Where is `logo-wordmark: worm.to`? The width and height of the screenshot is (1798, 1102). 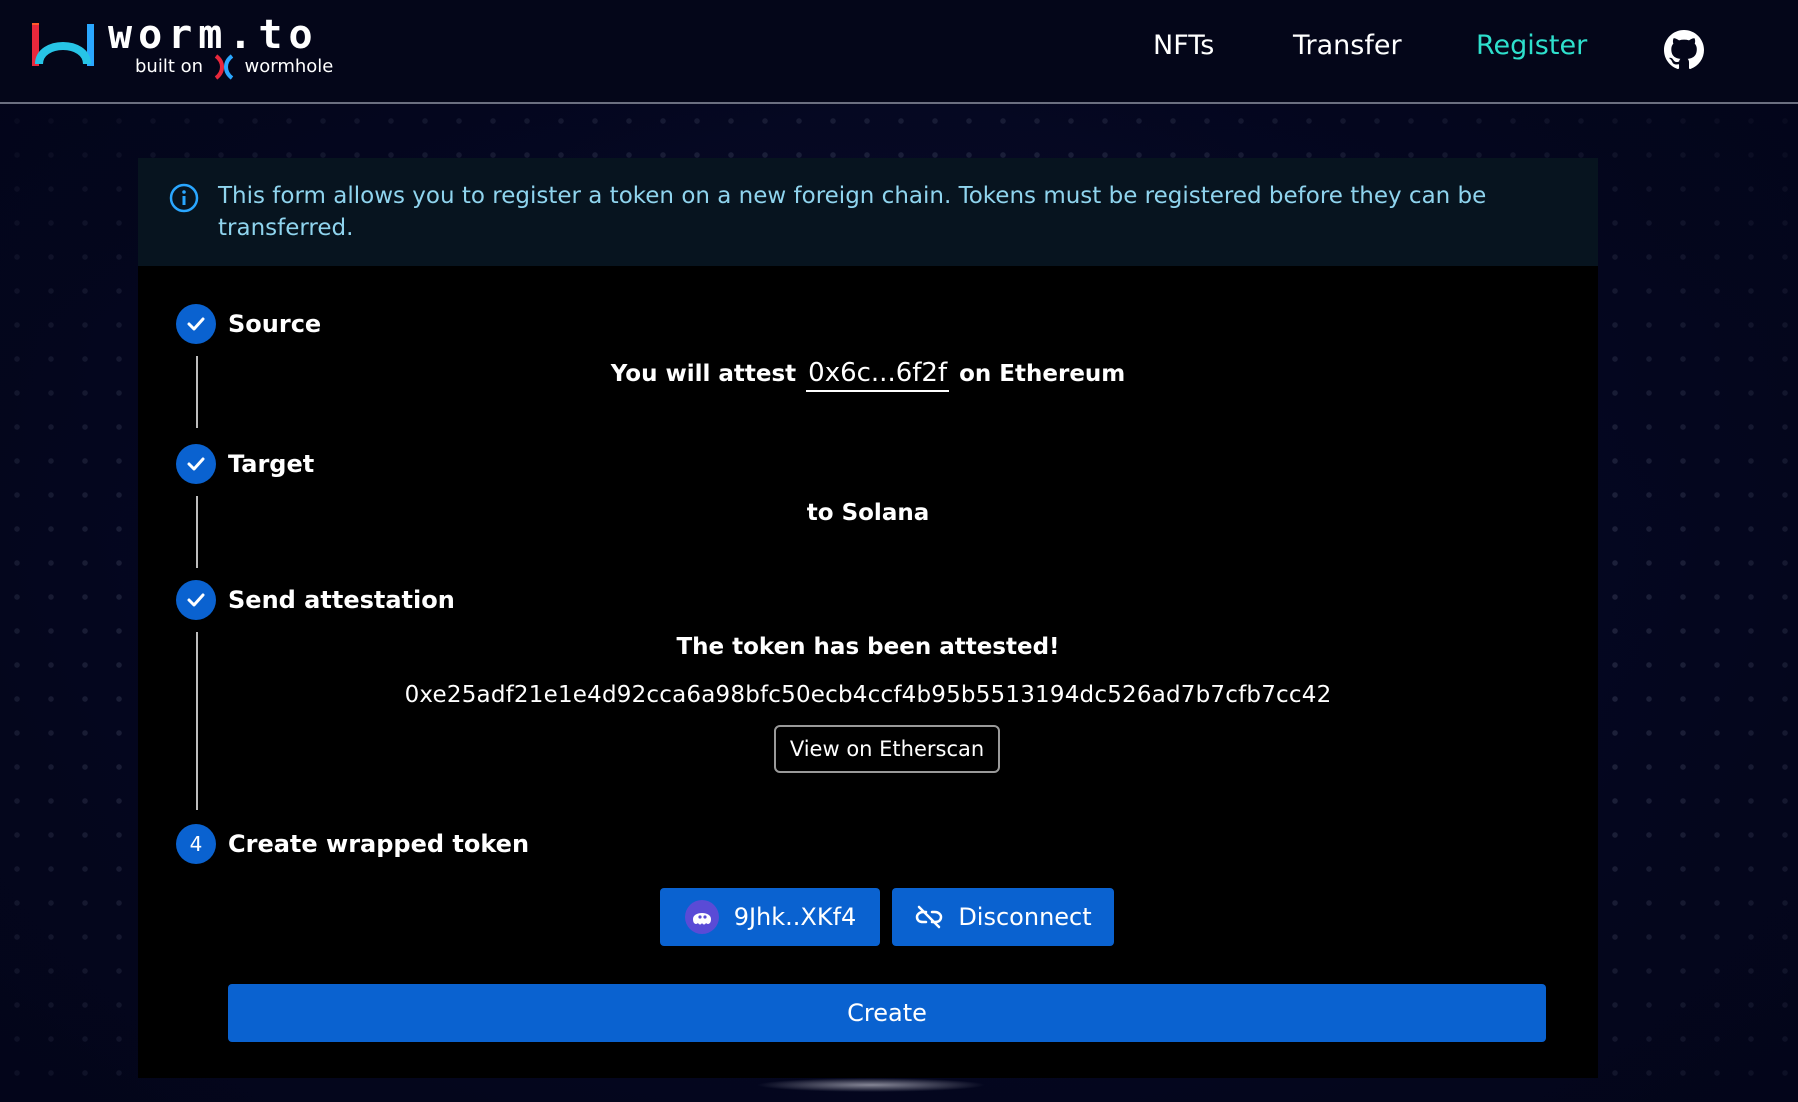
logo-wordmark: worm.to is located at coordinates (213, 35).